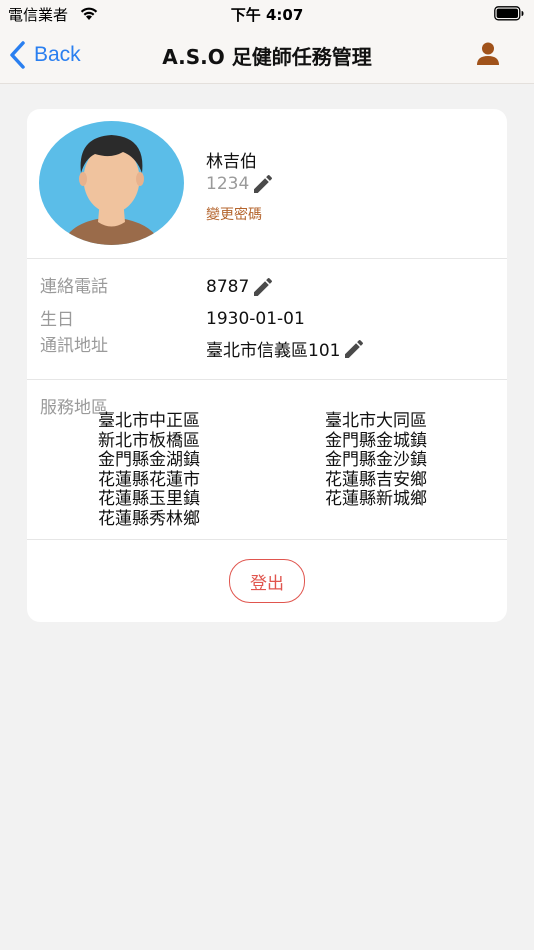 The height and width of the screenshot is (950, 534). What do you see at coordinates (376, 440) in the screenshot?
I see `service-area-item: 金門縣金城鎮` at bounding box center [376, 440].